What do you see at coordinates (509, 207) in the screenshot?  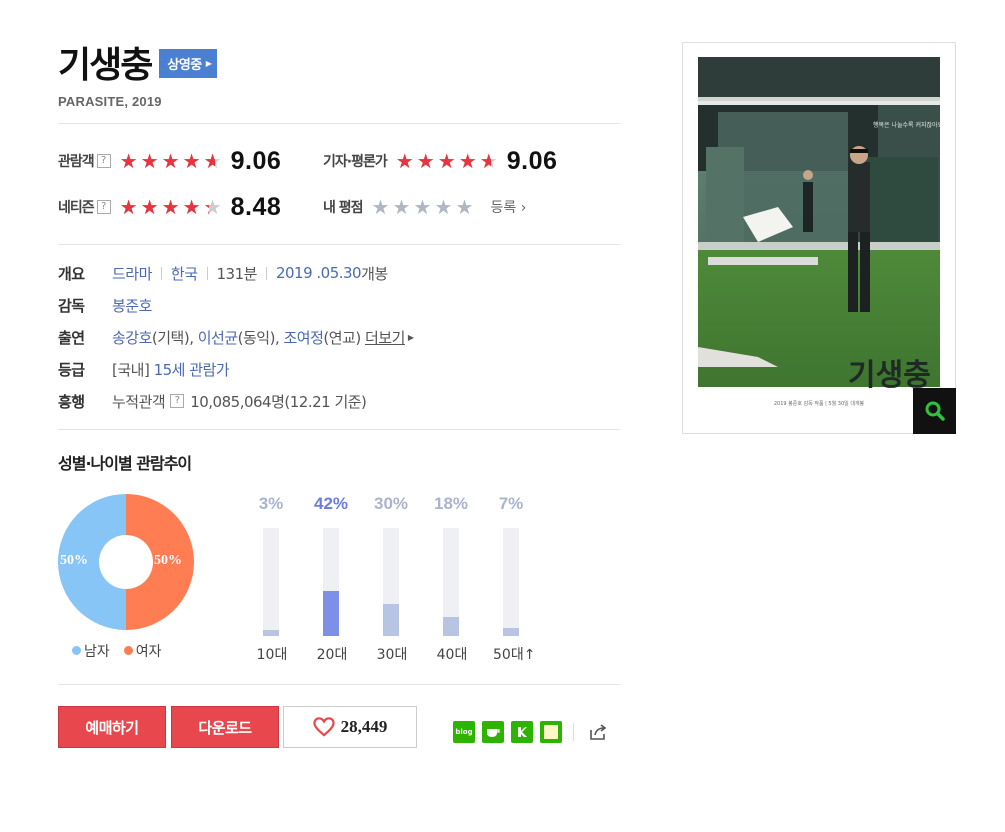 I see `register-rating-link: 등록 ›` at bounding box center [509, 207].